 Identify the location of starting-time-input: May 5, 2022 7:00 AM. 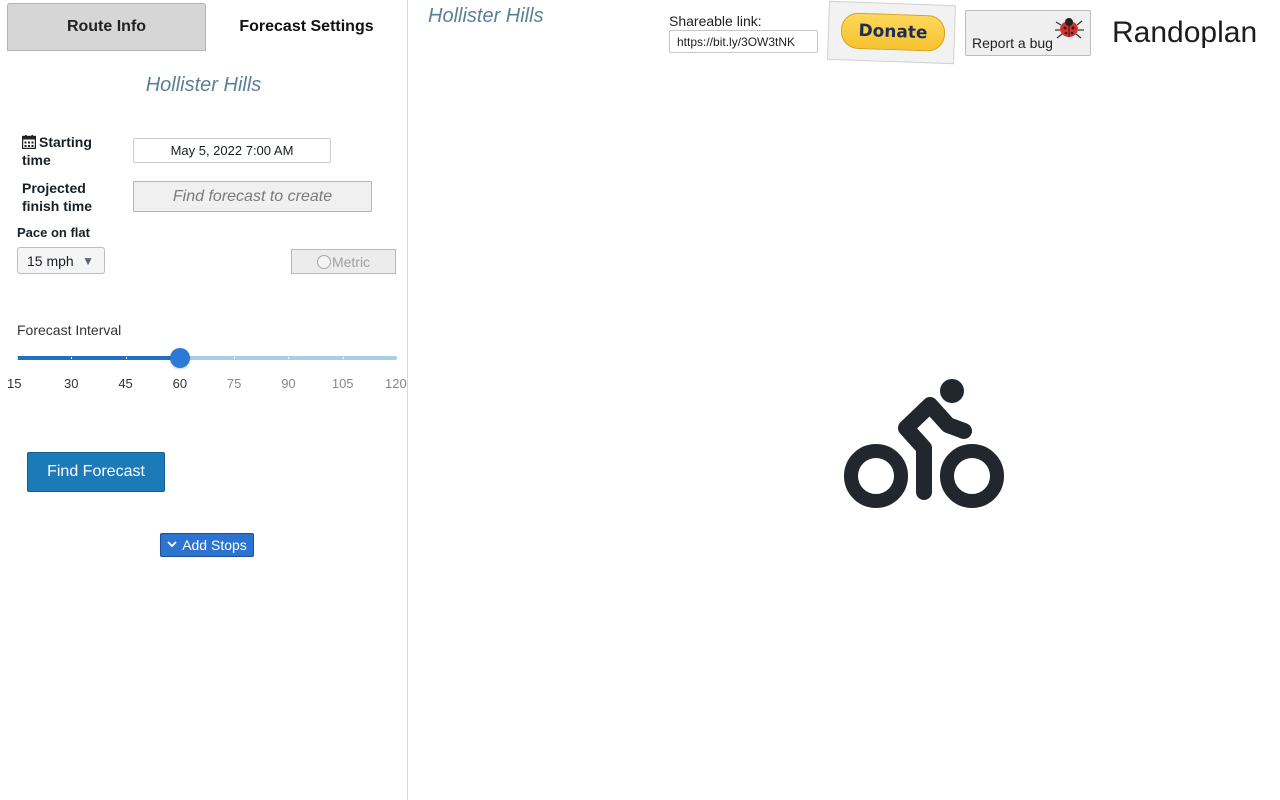
(232, 150).